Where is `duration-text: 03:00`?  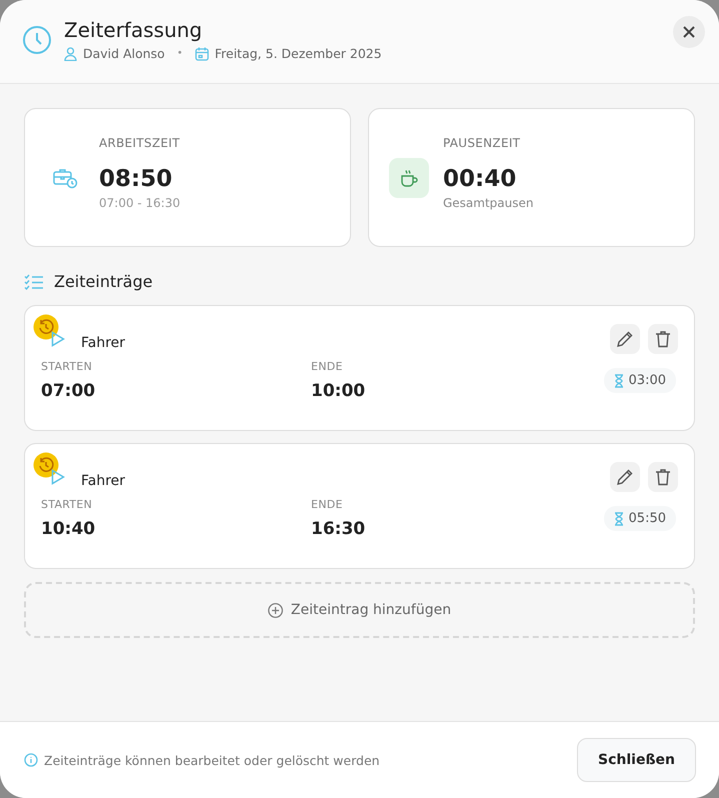 duration-text: 03:00 is located at coordinates (647, 380).